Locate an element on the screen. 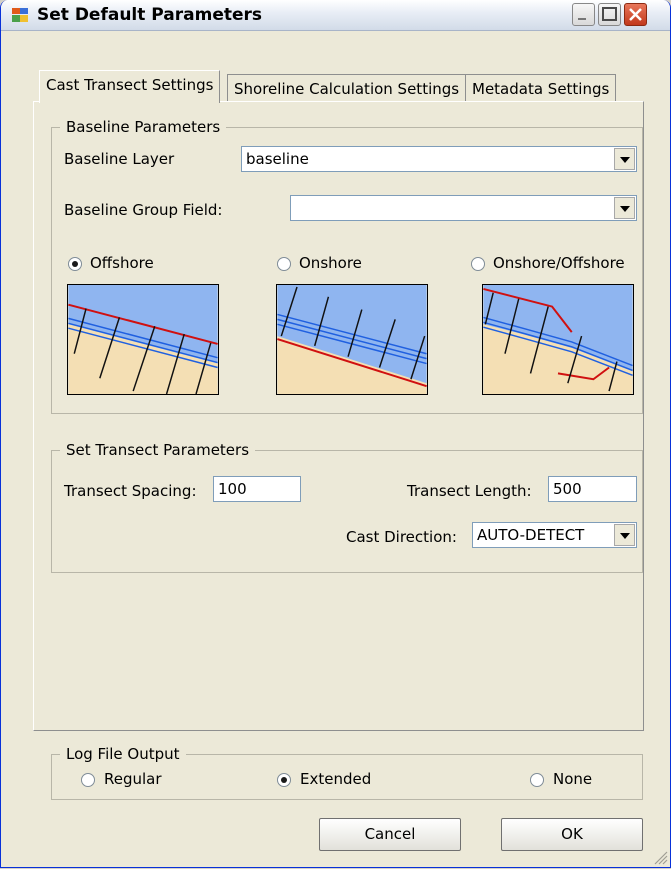 This screenshot has height=869, width=671. cast-direction-select: AUTO-DETECT is located at coordinates (554, 535).